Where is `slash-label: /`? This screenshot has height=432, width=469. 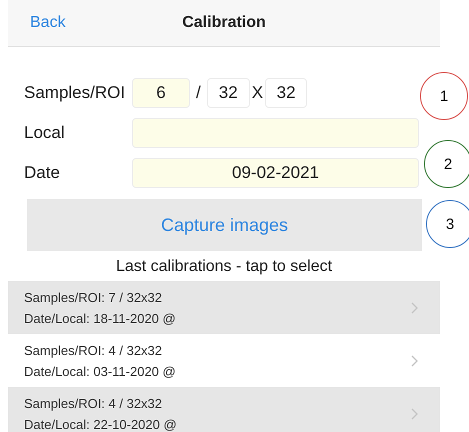 slash-label: / is located at coordinates (198, 93).